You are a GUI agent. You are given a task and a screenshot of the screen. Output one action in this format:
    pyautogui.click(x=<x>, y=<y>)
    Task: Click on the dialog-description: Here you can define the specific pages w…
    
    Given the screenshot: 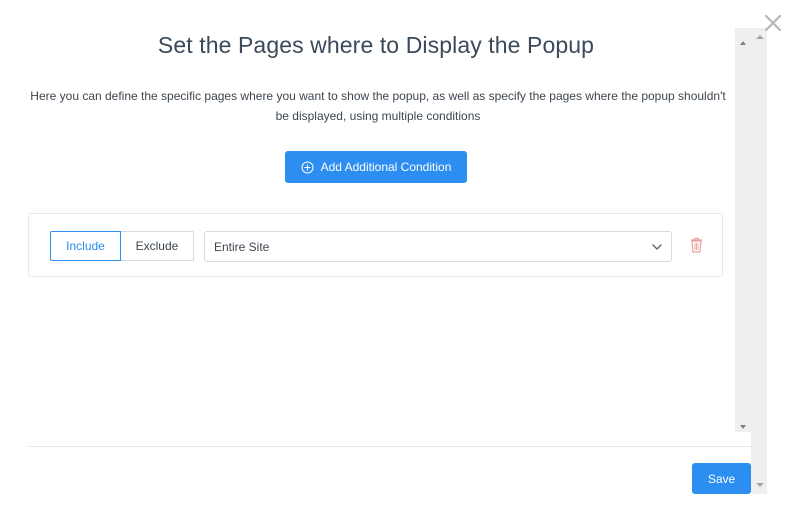 What is the action you would take?
    pyautogui.click(x=378, y=106)
    